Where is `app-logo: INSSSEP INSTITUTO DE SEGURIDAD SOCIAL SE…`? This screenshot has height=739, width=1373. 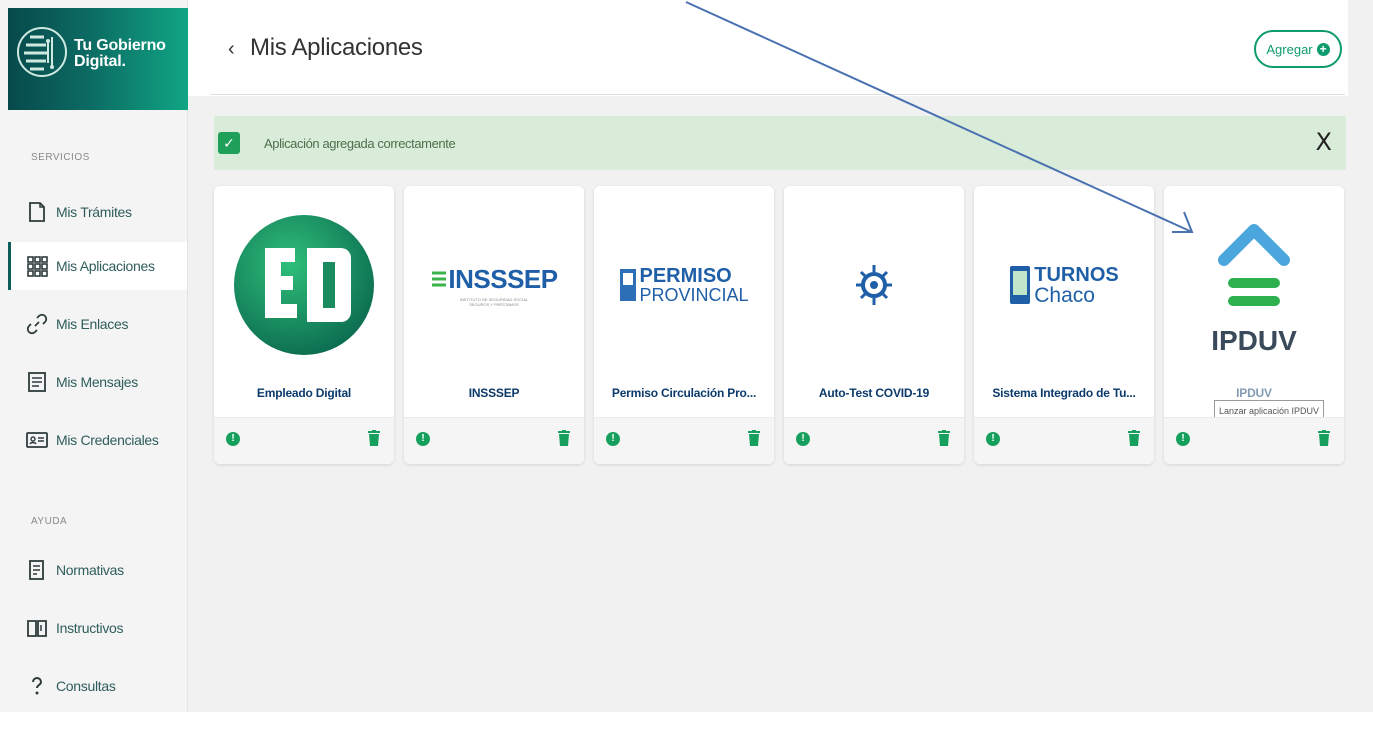
app-logo: INSSSEP INSTITUTO DE SEGURIDAD SOCIAL SE… is located at coordinates (494, 285).